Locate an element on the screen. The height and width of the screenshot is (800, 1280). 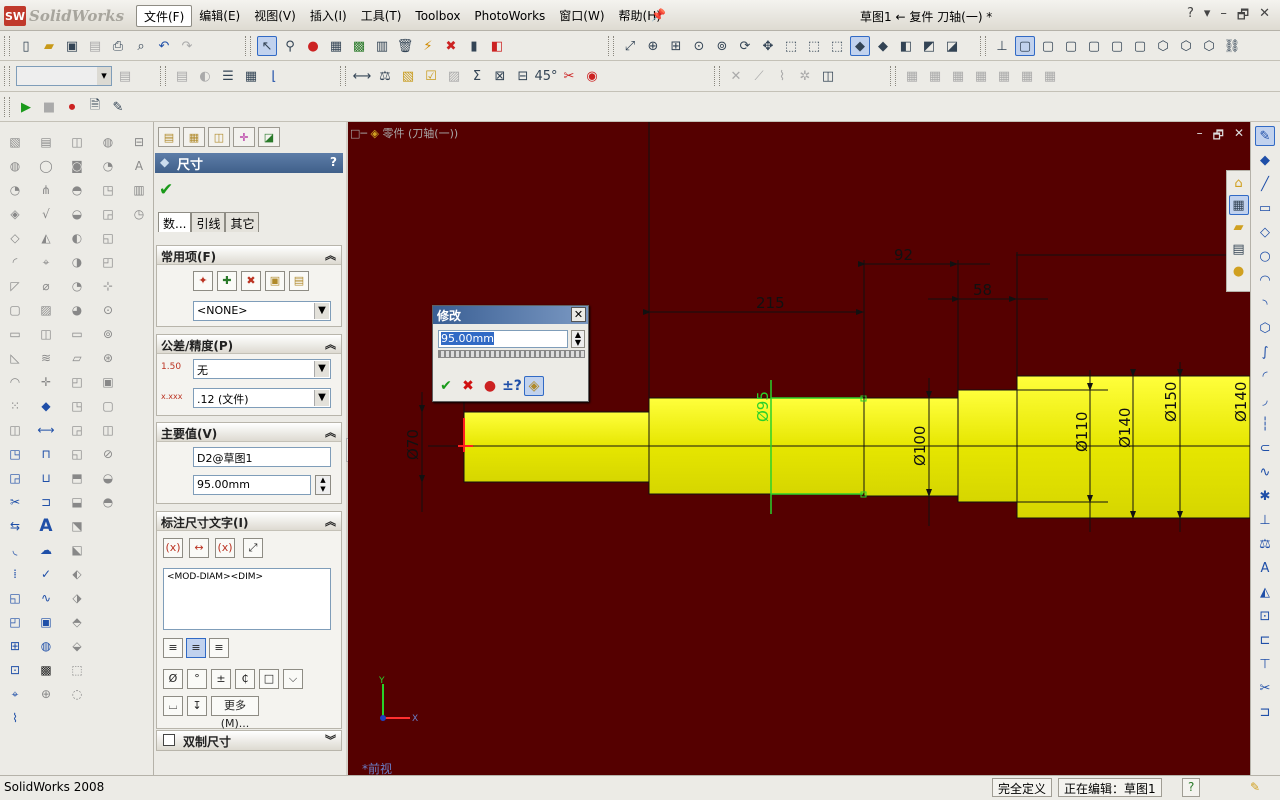
curve-icon: ◍ is located at coordinates (108, 142).